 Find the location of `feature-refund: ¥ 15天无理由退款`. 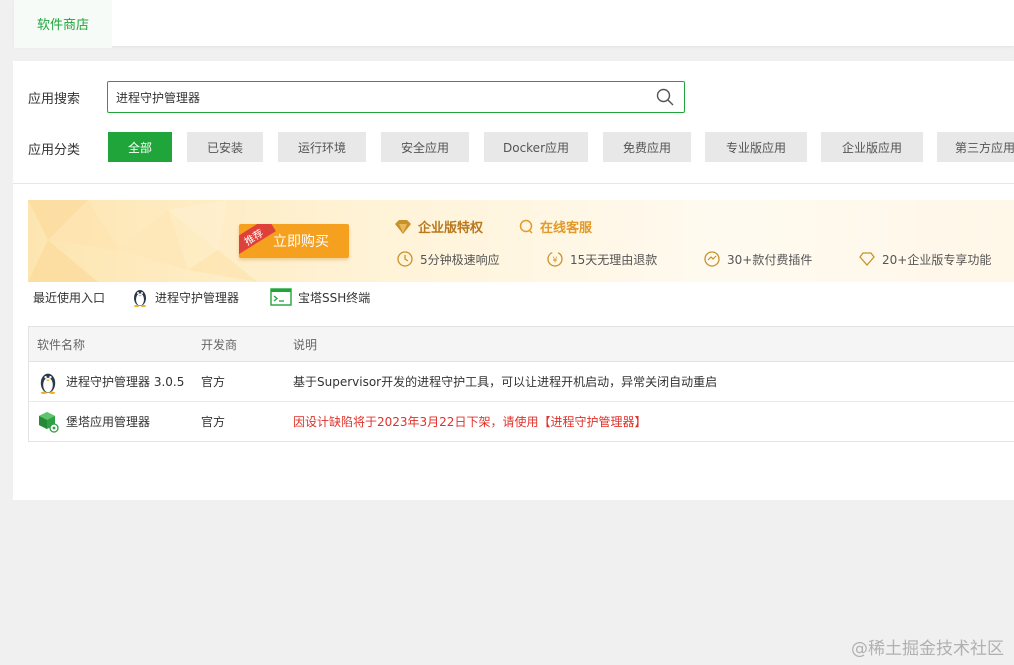

feature-refund: ¥ 15天无理由退款 is located at coordinates (601, 259).